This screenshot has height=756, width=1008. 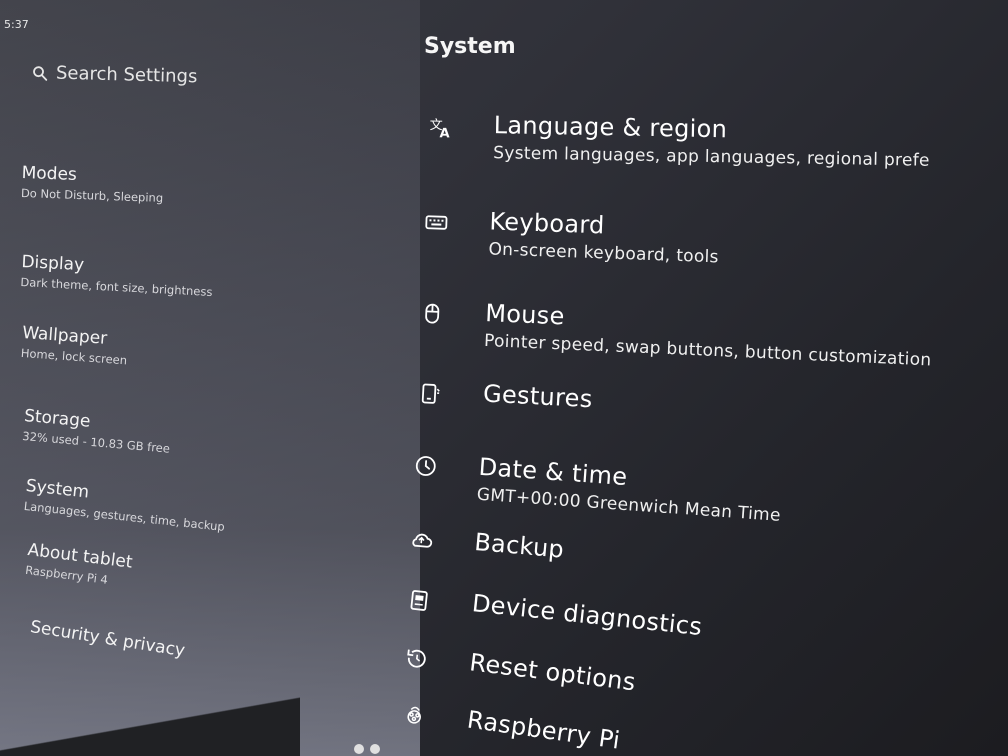 I want to click on search-settings-button: Search Settings, so click(x=115, y=74).